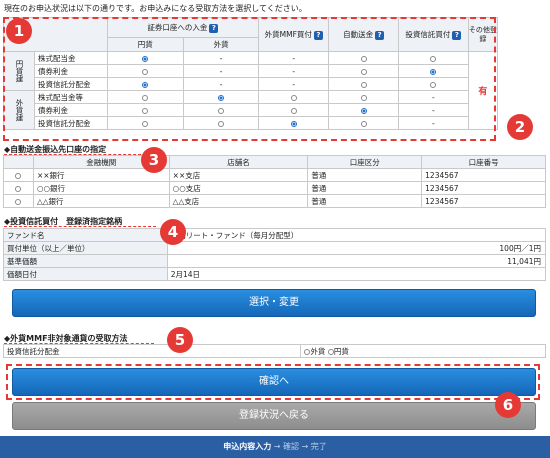 Image resolution: width=550 pixels, height=458 pixels. I want to click on branch-name: ○○支店, so click(238, 188).